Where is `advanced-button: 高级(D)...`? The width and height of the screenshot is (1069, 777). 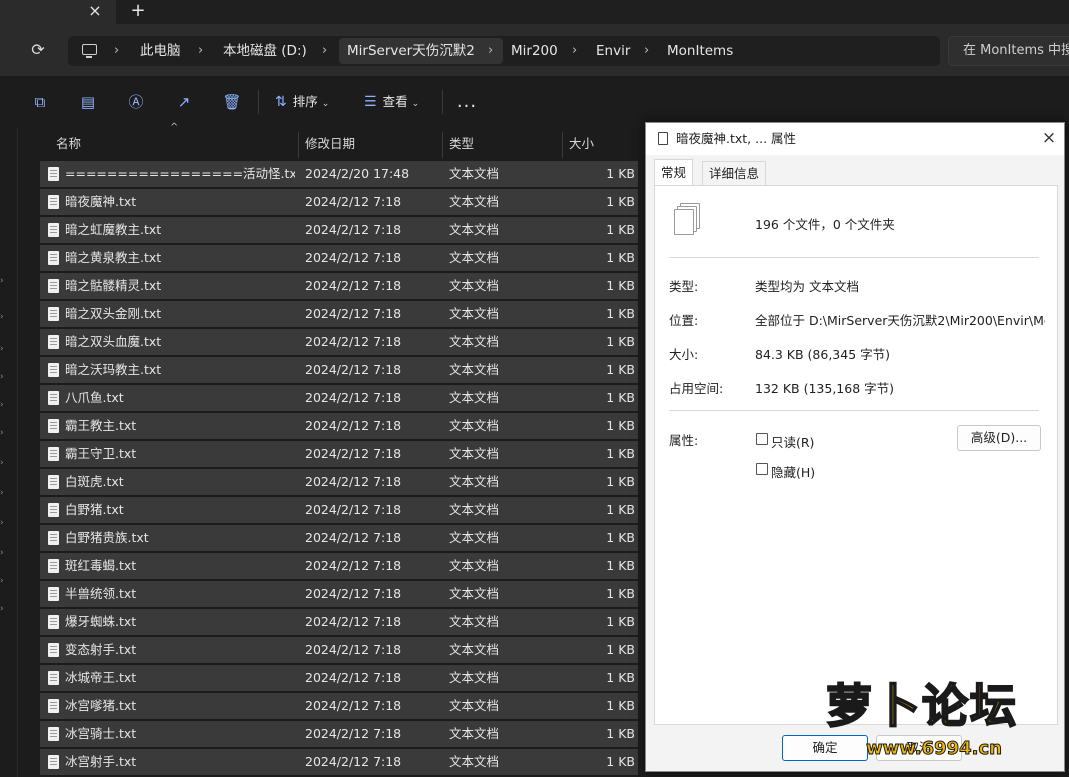 advanced-button: 高级(D)... is located at coordinates (999, 438).